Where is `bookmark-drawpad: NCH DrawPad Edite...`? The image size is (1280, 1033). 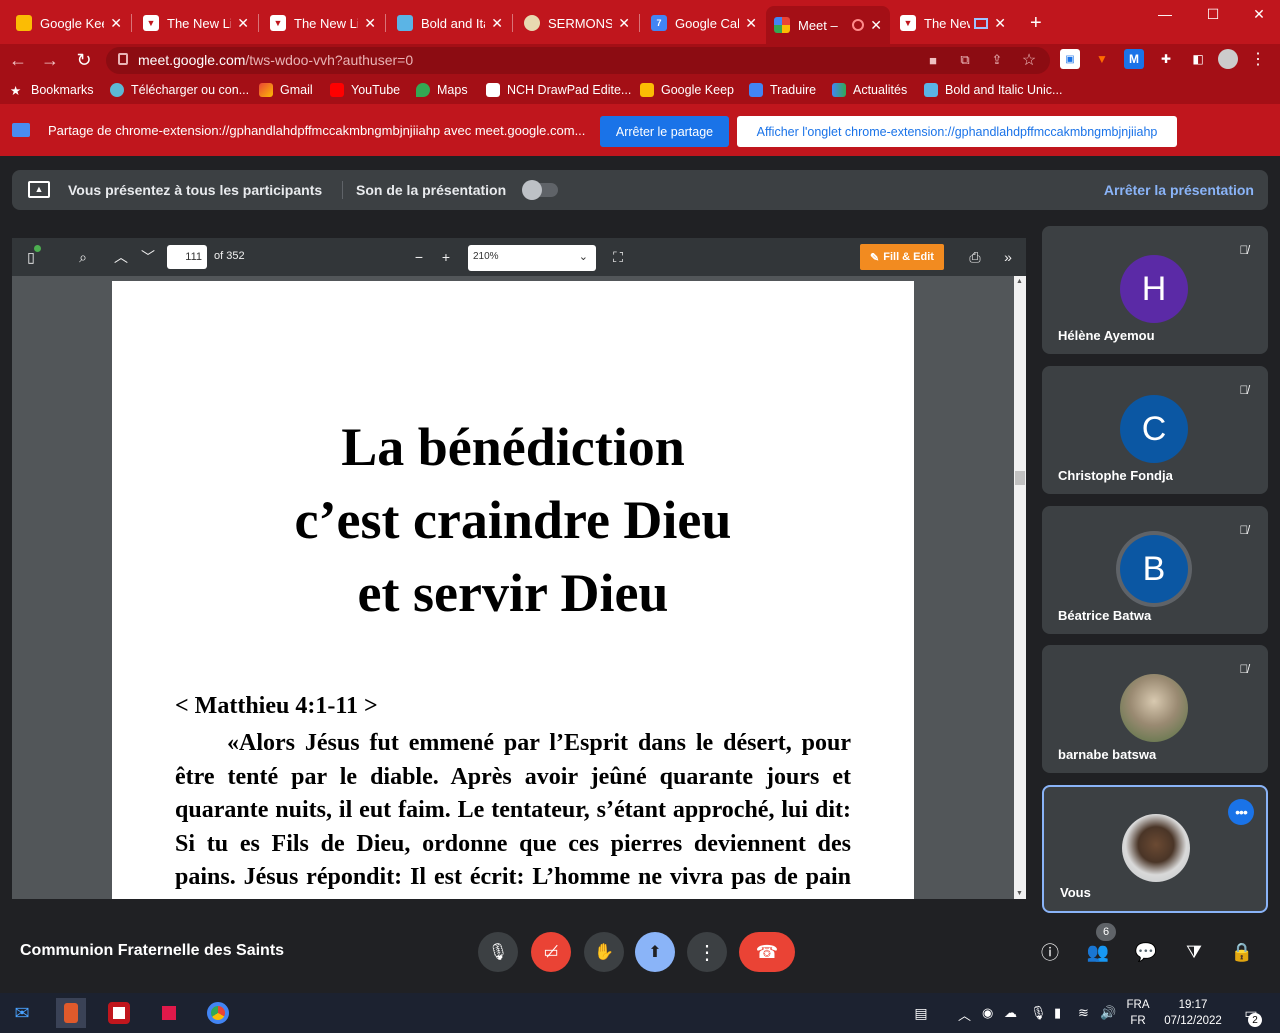
bookmark-drawpad: NCH DrawPad Edite... is located at coordinates (558, 90).